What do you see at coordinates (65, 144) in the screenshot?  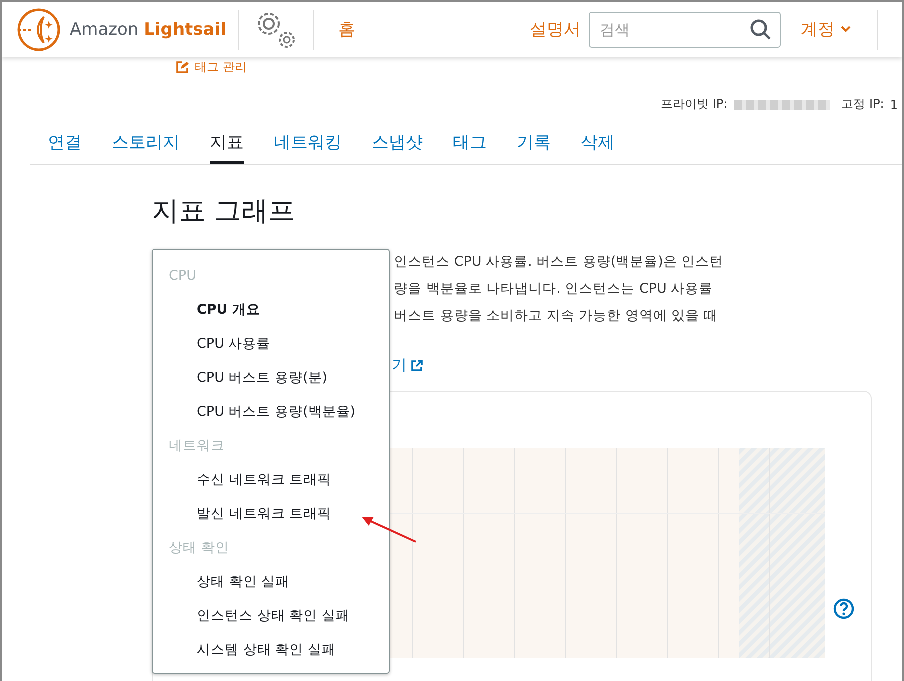 I see `tab: 연결` at bounding box center [65, 144].